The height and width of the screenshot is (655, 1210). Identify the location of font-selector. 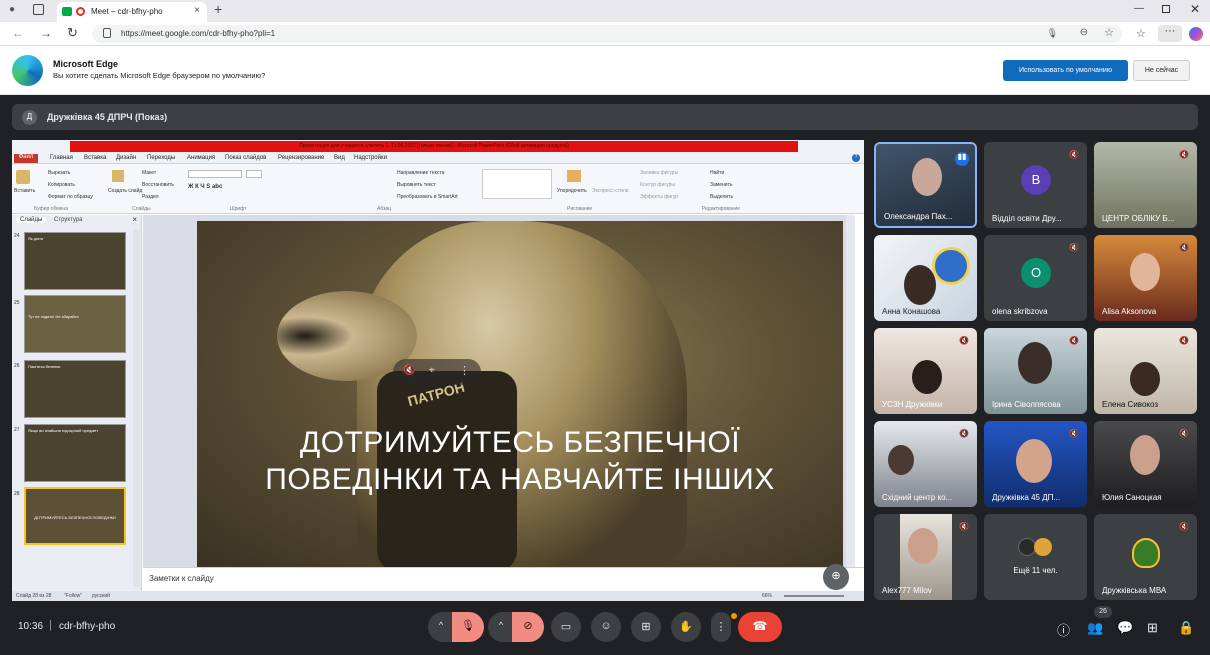
(215, 174).